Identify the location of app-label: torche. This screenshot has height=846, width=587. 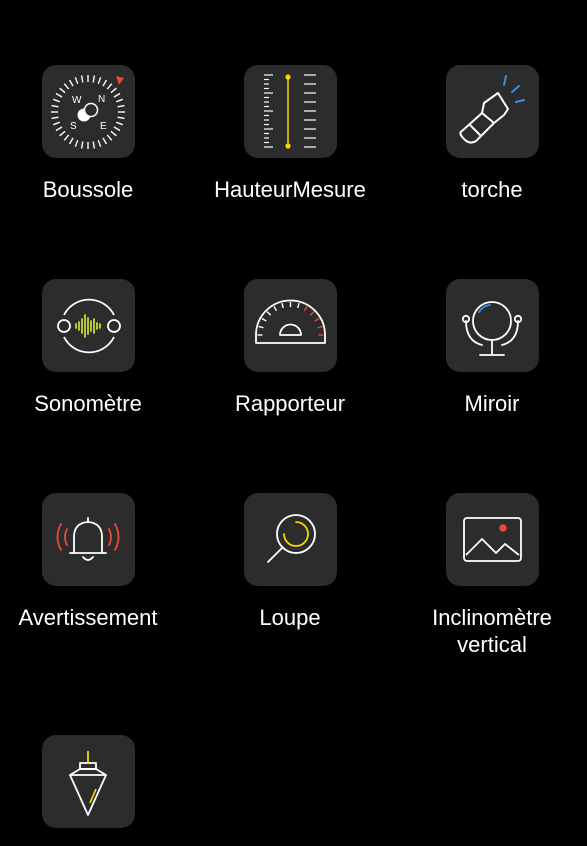
(492, 189).